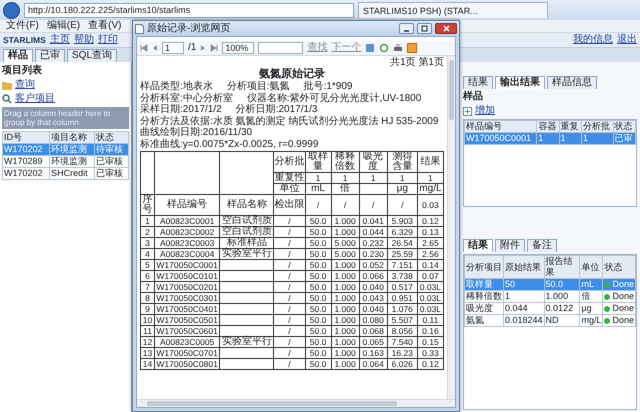 The height and width of the screenshot is (412, 640). Describe the element at coordinates (63, 26) in the screenshot. I see `menu-item: 编辑(E)` at that location.